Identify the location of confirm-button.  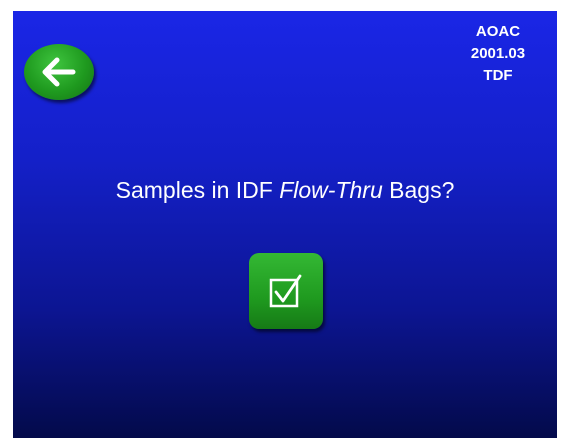
(286, 291).